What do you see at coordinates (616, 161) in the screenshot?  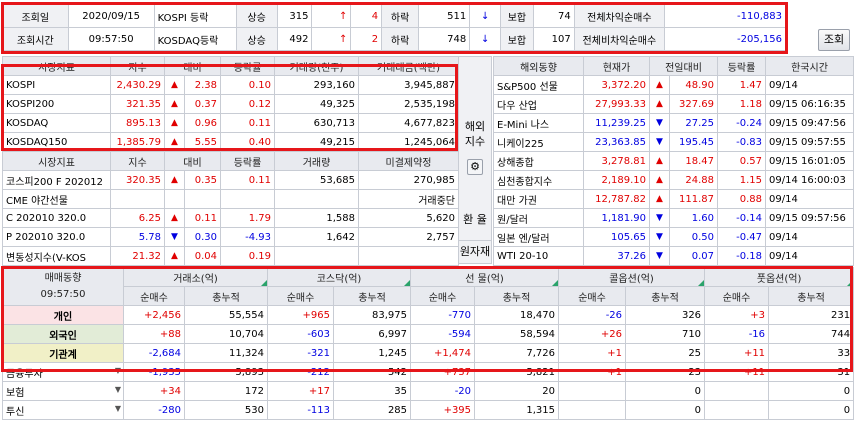 I see `current-price: 3,278.81` at bounding box center [616, 161].